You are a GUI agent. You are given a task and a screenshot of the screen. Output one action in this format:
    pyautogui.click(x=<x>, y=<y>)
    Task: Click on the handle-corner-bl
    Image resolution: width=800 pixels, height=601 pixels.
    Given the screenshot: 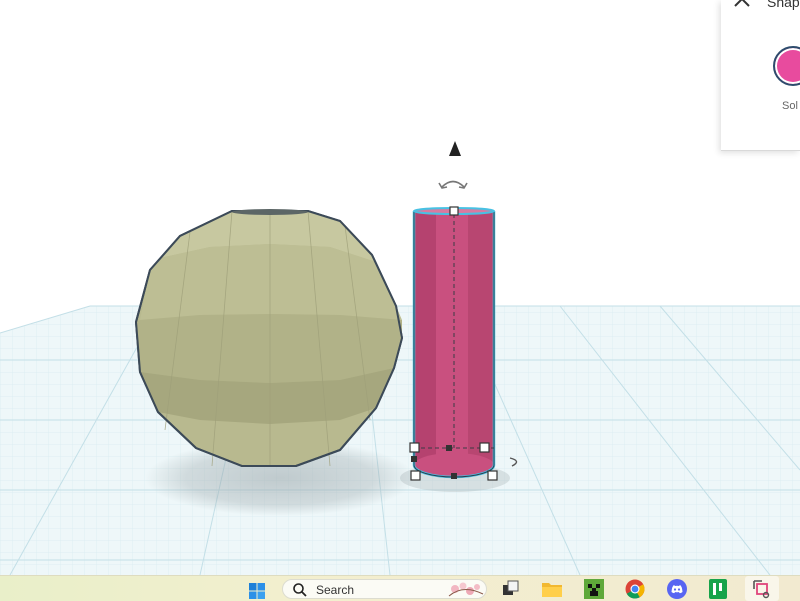 What is the action you would take?
    pyautogui.click(x=415, y=475)
    